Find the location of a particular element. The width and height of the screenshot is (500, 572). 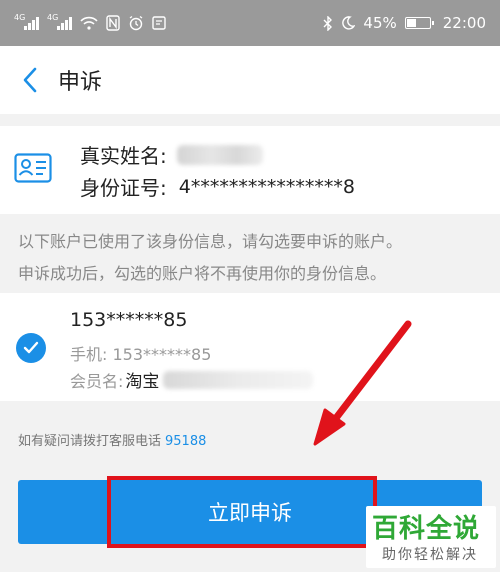

nav-bar: 申诉 is located at coordinates (250, 80).